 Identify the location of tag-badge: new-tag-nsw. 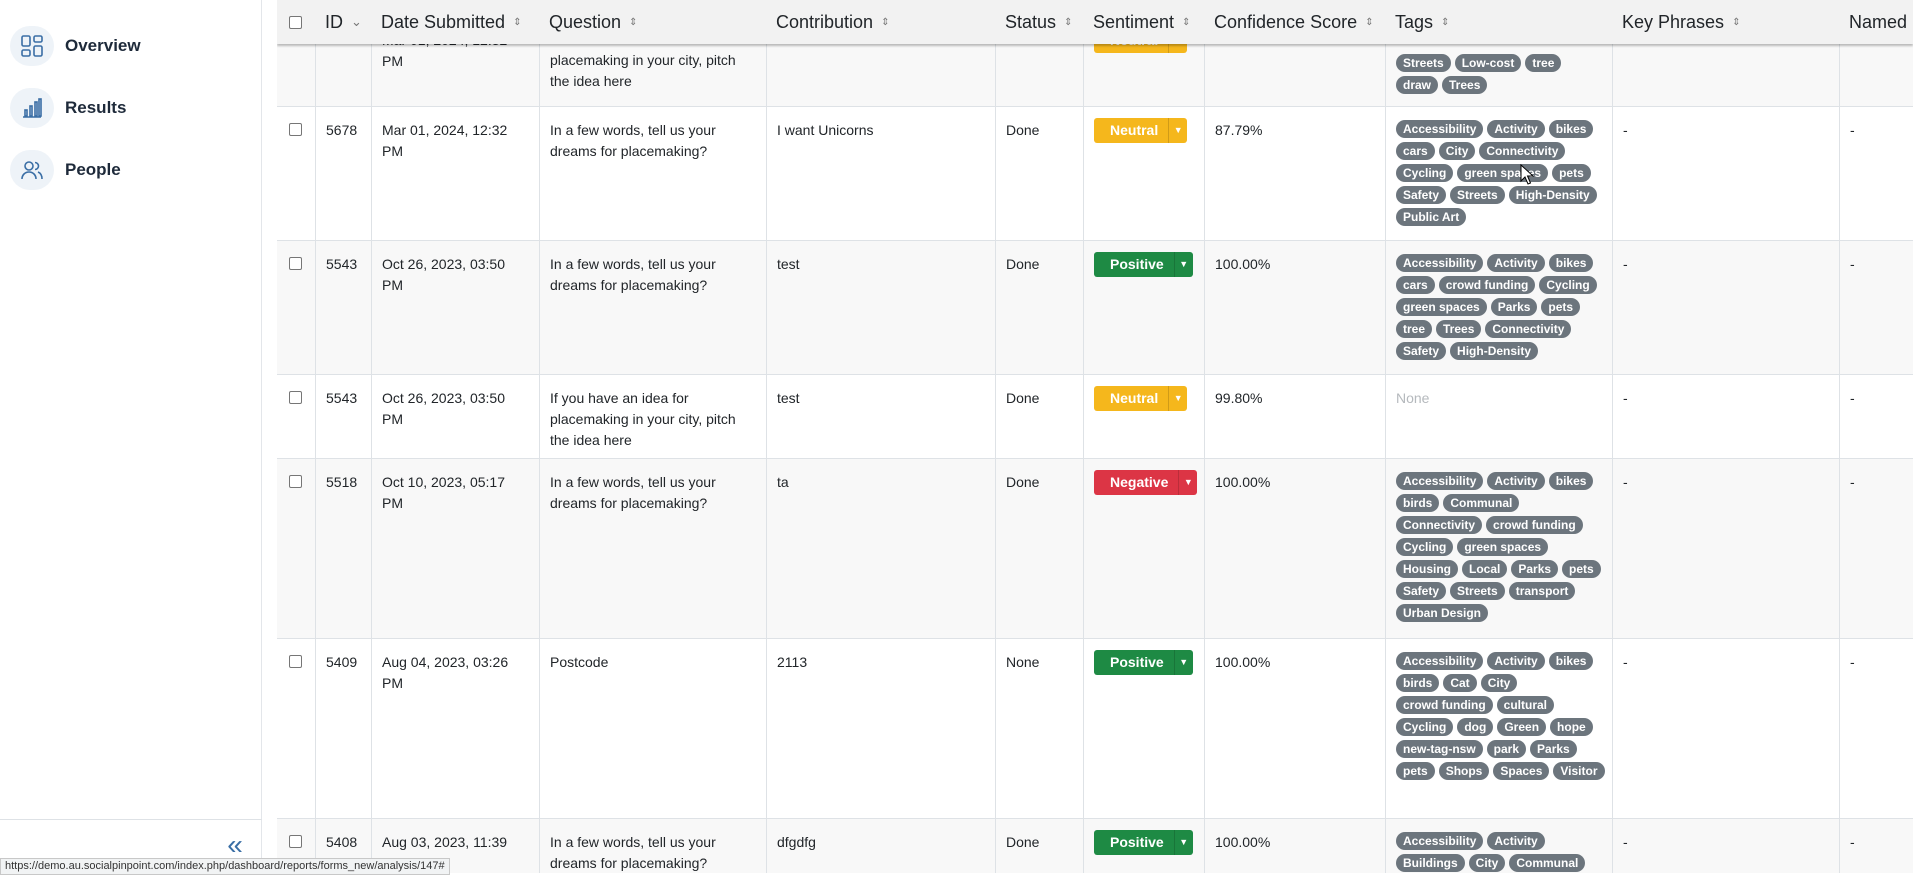
(1439, 749).